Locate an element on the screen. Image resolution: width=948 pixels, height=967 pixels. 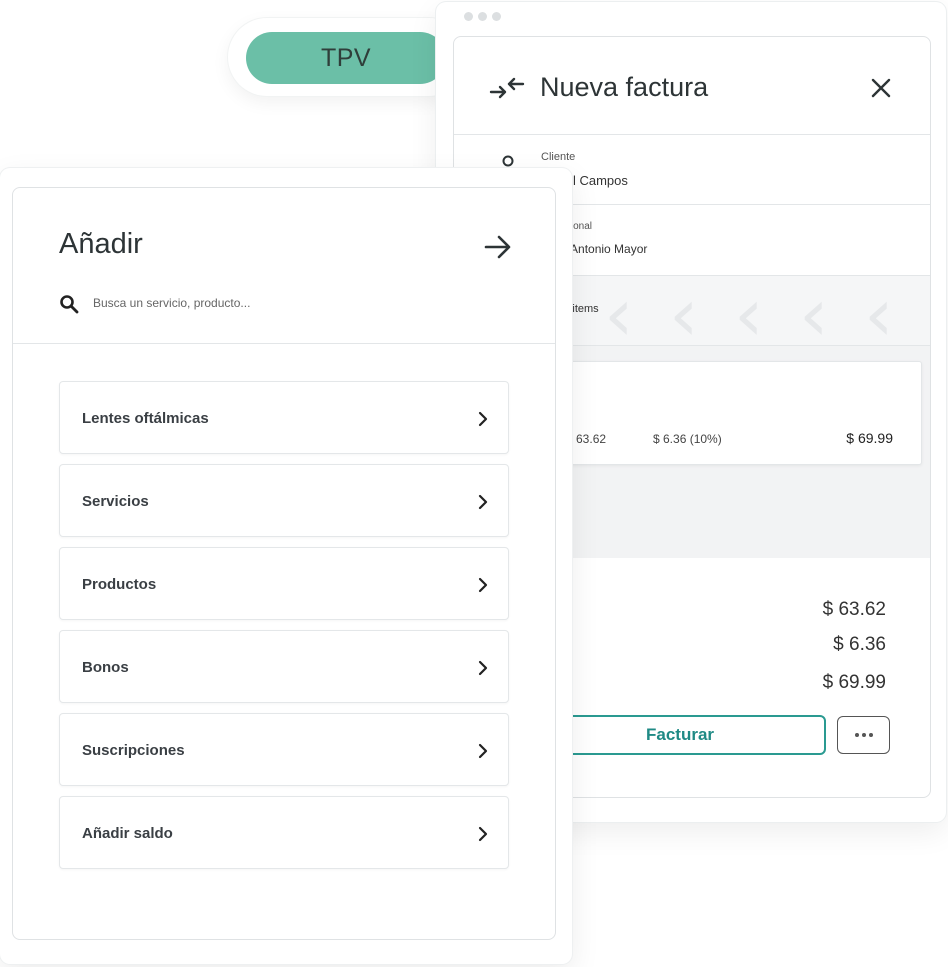
category-item-servicios: Servicios is located at coordinates (284, 500).